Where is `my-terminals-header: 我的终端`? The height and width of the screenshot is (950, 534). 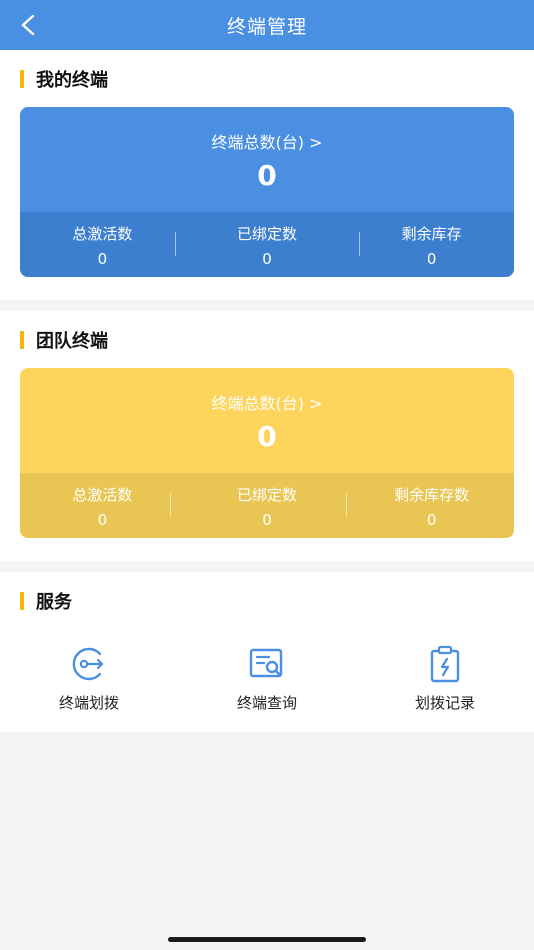 my-terminals-header: 我的终端 is located at coordinates (64, 79).